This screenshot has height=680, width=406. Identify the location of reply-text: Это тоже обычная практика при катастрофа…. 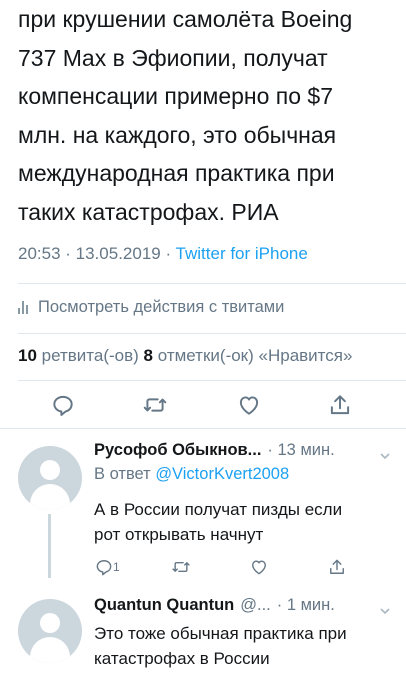
(220, 646).